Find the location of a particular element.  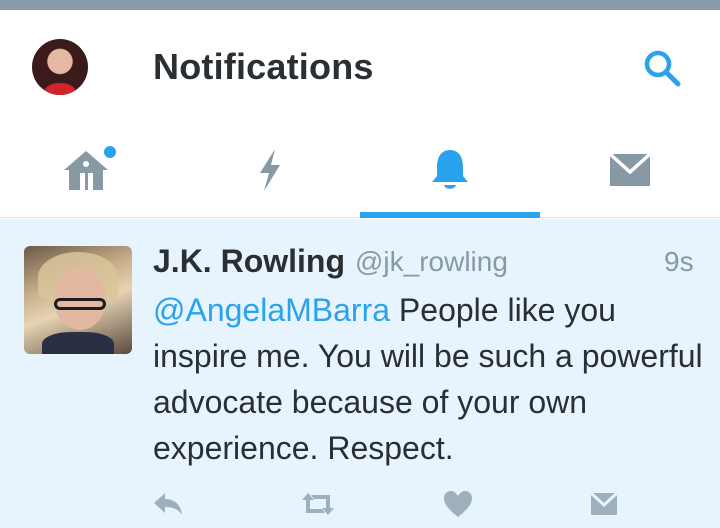

retweet-icon is located at coordinates (318, 504).